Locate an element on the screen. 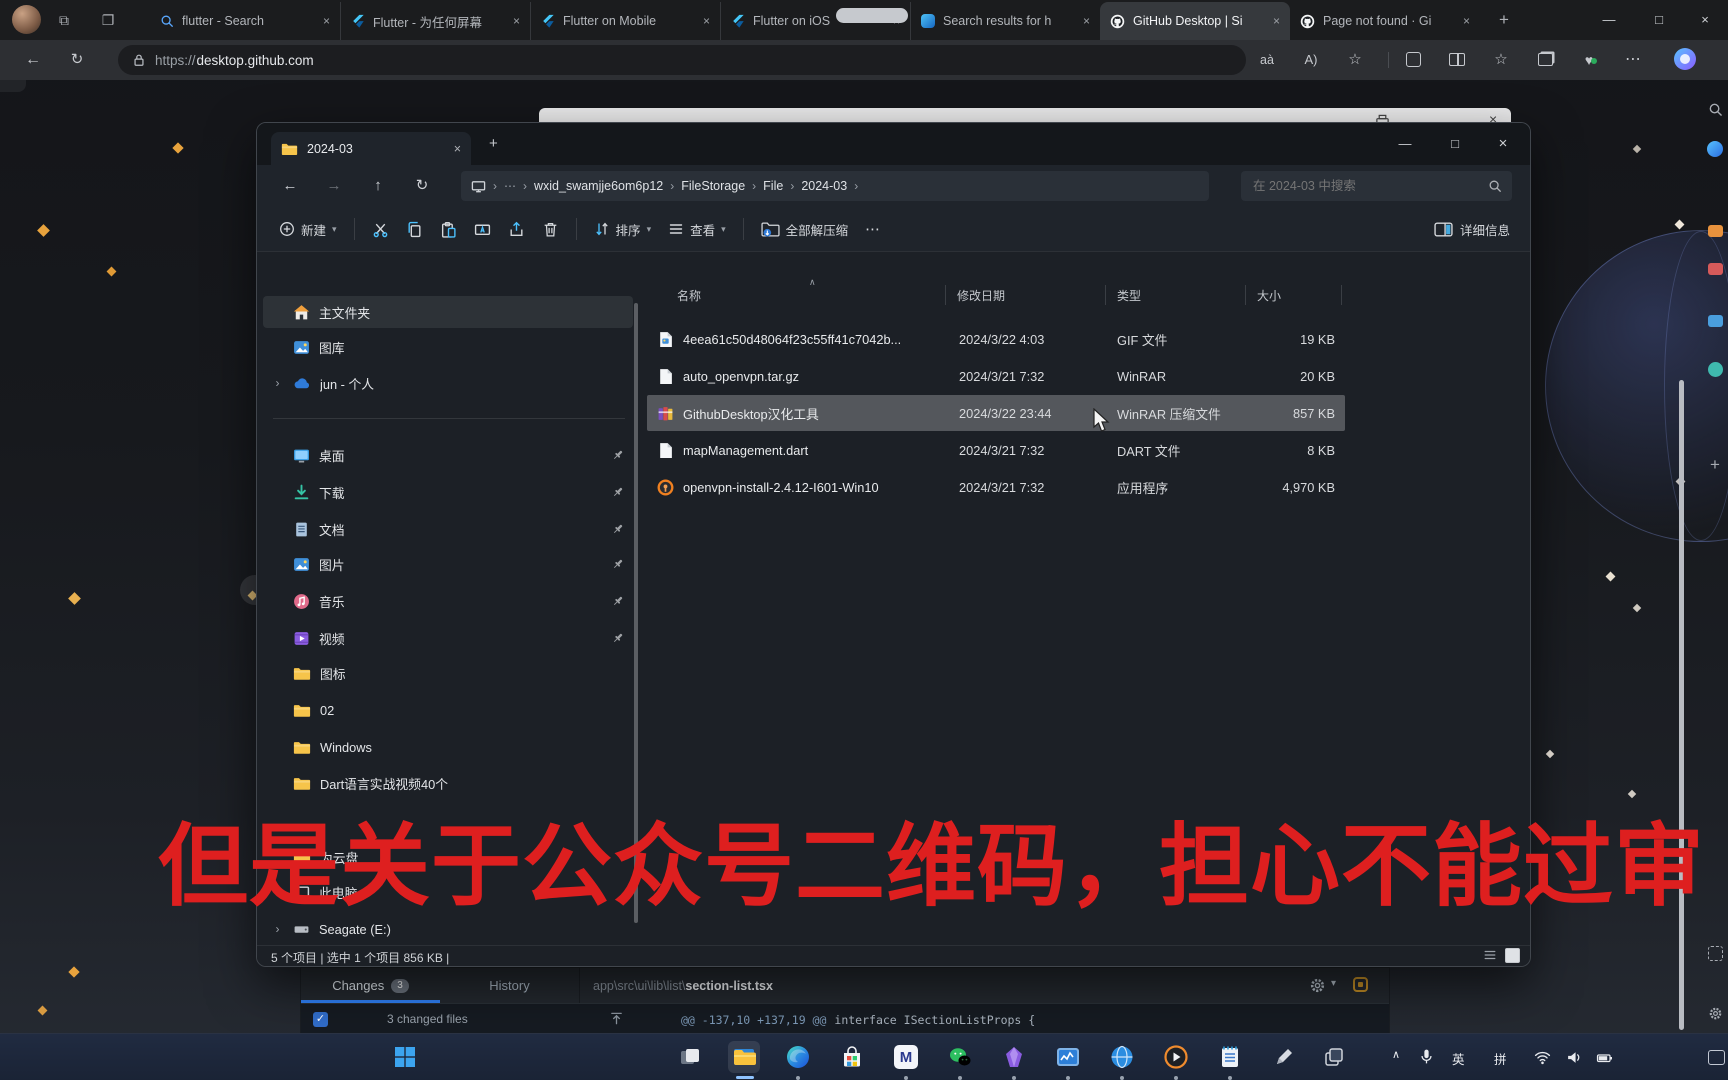 This screenshot has width=1728, height=1080. wifi-icon is located at coordinates (1542, 1057).